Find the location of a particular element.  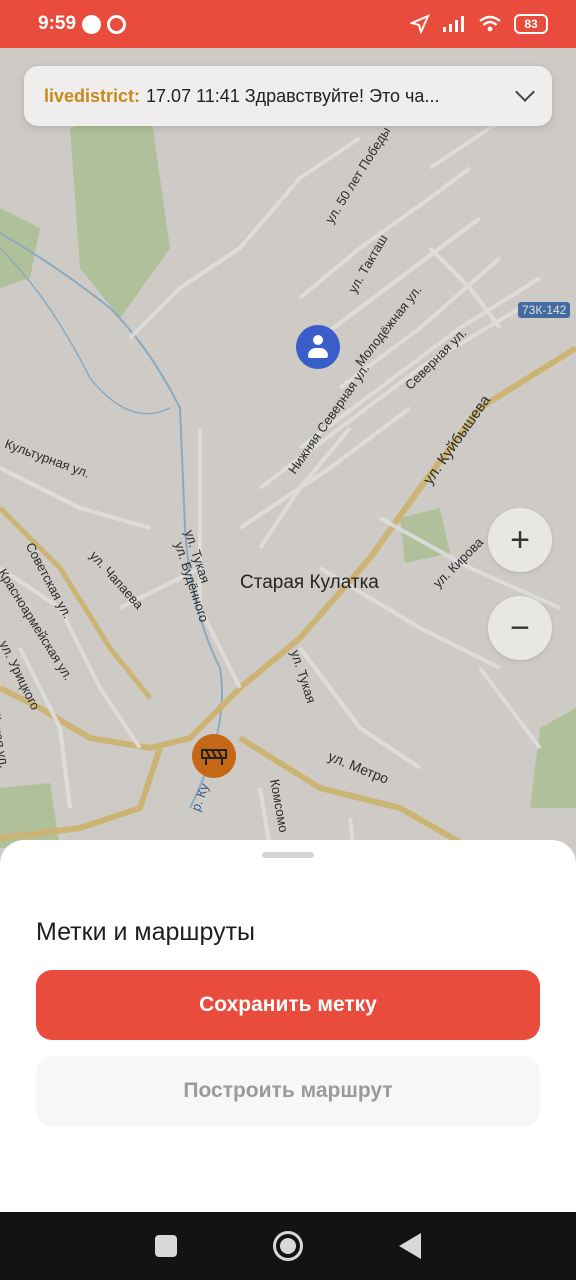

roadworks-marker is located at coordinates (214, 756).